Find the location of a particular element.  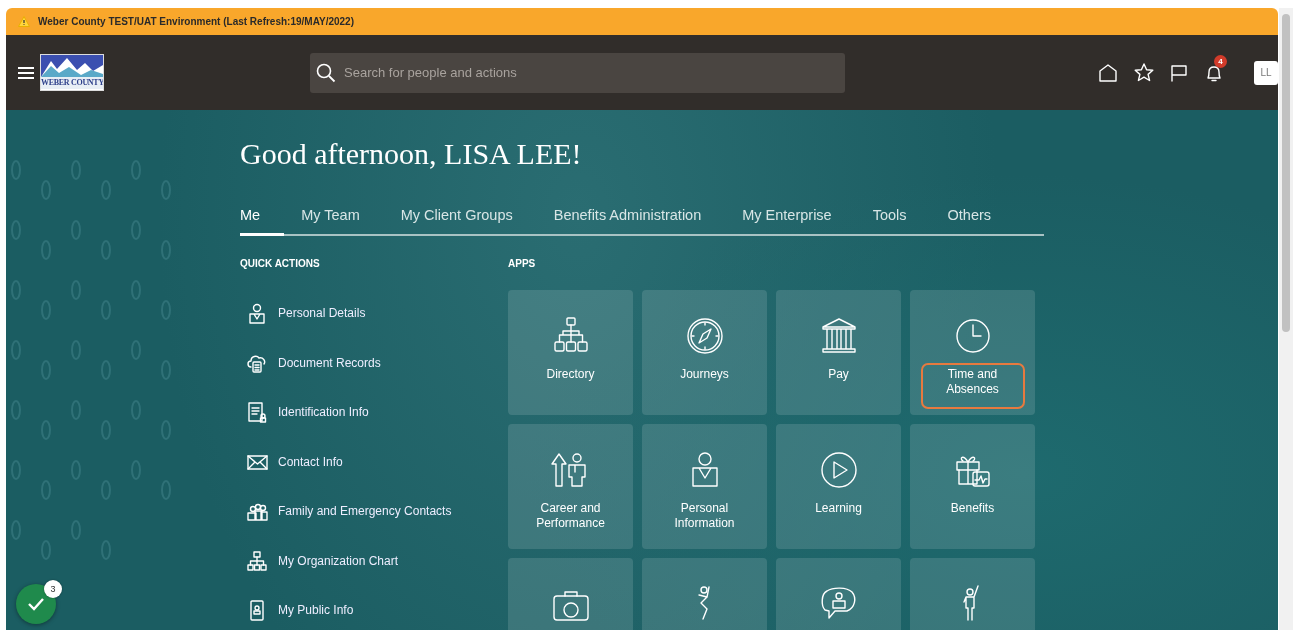

scrollbar-thumb is located at coordinates (1286, 173).